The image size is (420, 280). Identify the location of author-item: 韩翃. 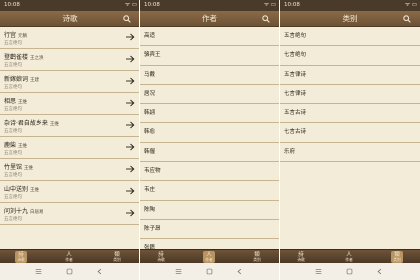
(209, 114).